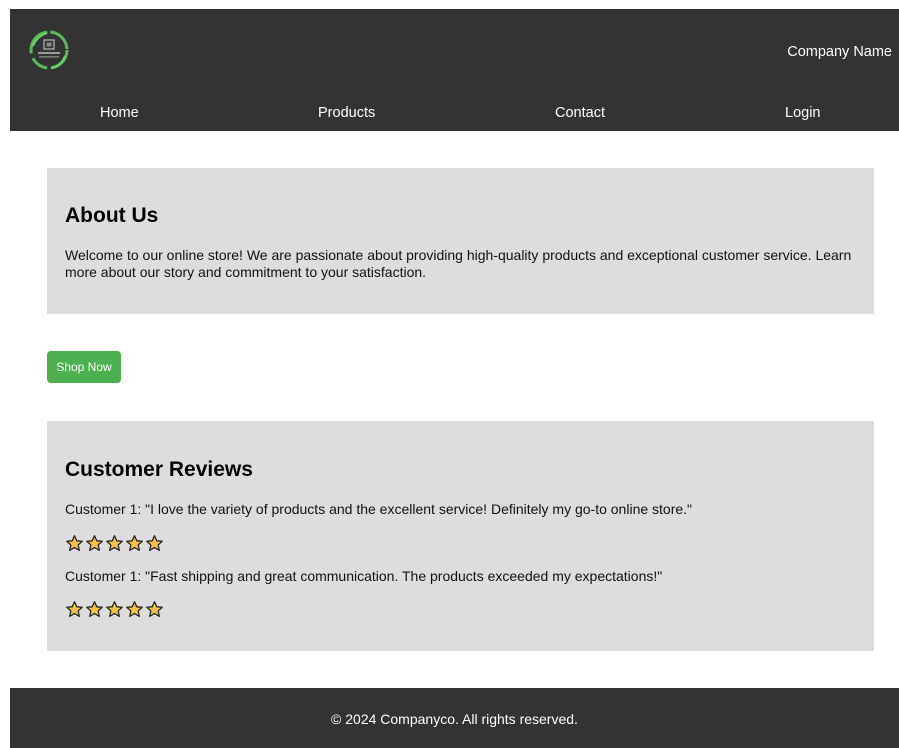  What do you see at coordinates (159, 469) in the screenshot?
I see `reviews-heading: Customer Reviews` at bounding box center [159, 469].